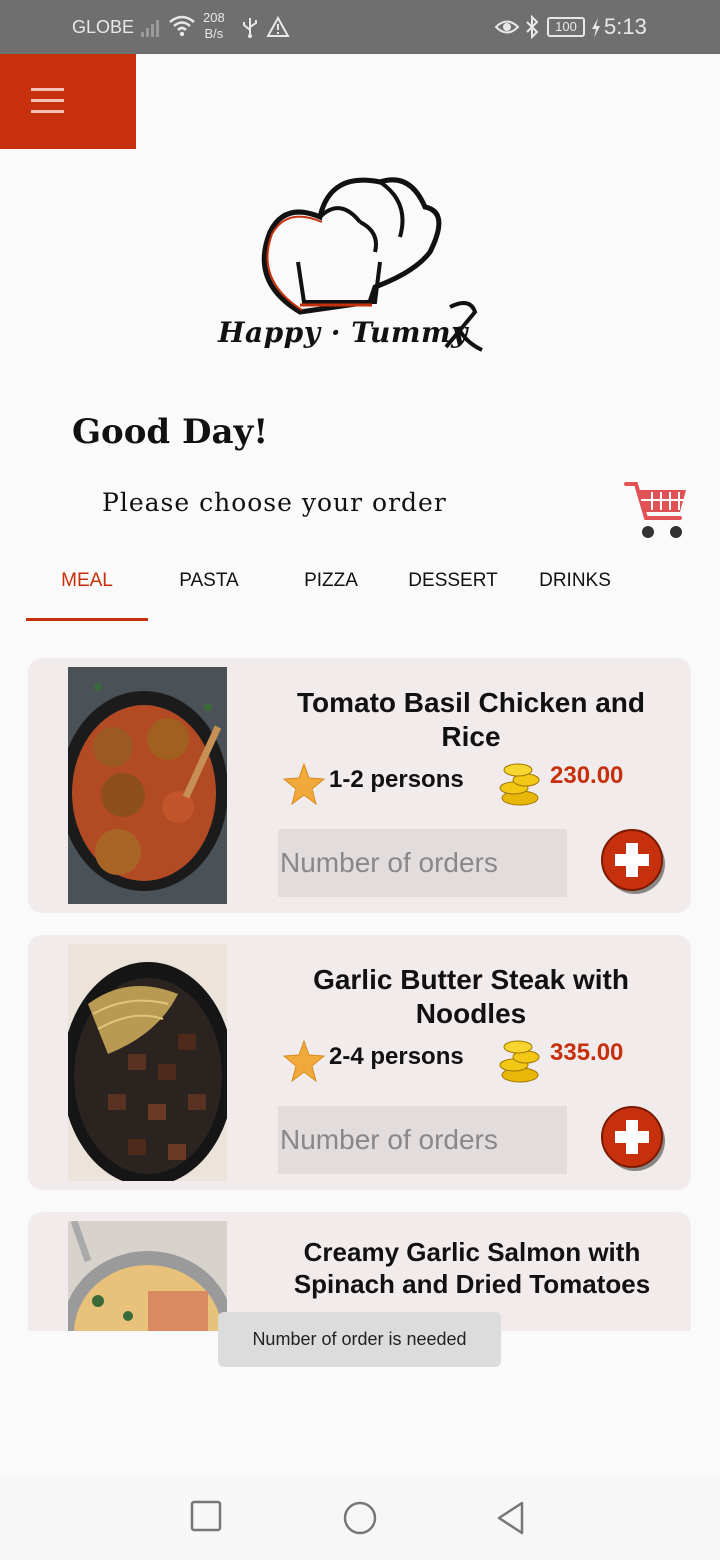 The width and height of the screenshot is (720, 1560). What do you see at coordinates (103, 27) in the screenshot?
I see `carrier-label: GLOBE` at bounding box center [103, 27].